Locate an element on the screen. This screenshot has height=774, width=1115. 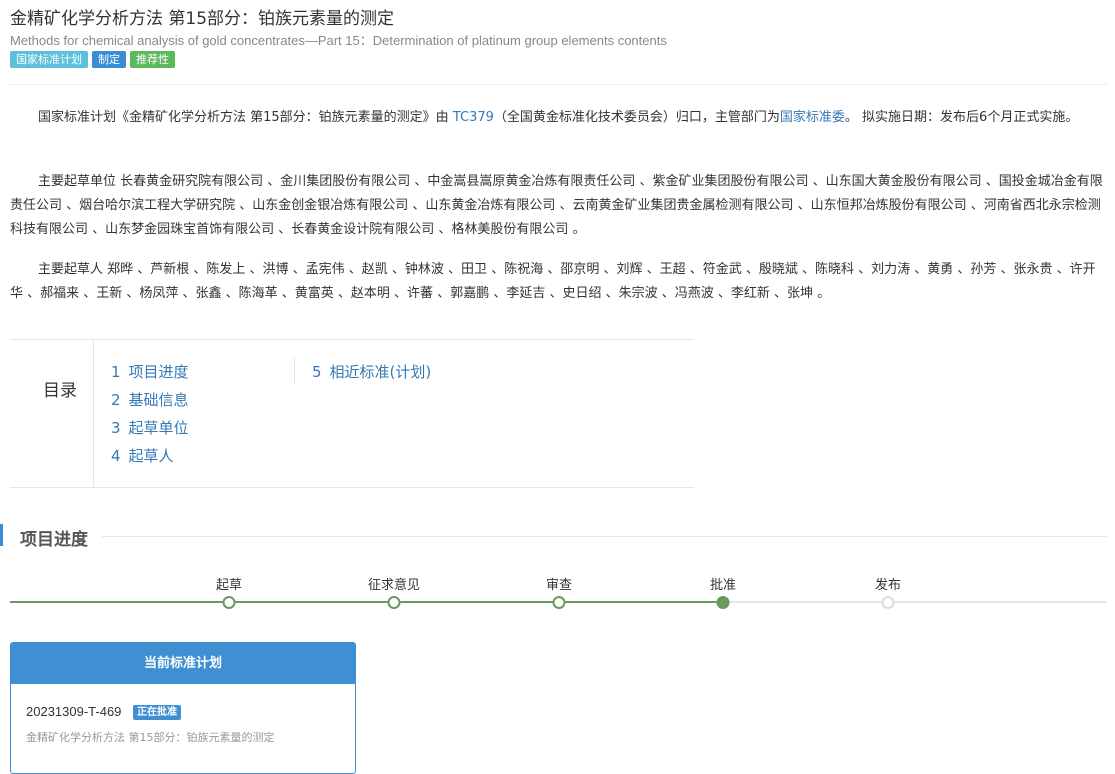
intro-text-a: 国家标准计划《金精矿化学分析方法 第15部分：铂族元素量的测定》由 is located at coordinates (245, 117).